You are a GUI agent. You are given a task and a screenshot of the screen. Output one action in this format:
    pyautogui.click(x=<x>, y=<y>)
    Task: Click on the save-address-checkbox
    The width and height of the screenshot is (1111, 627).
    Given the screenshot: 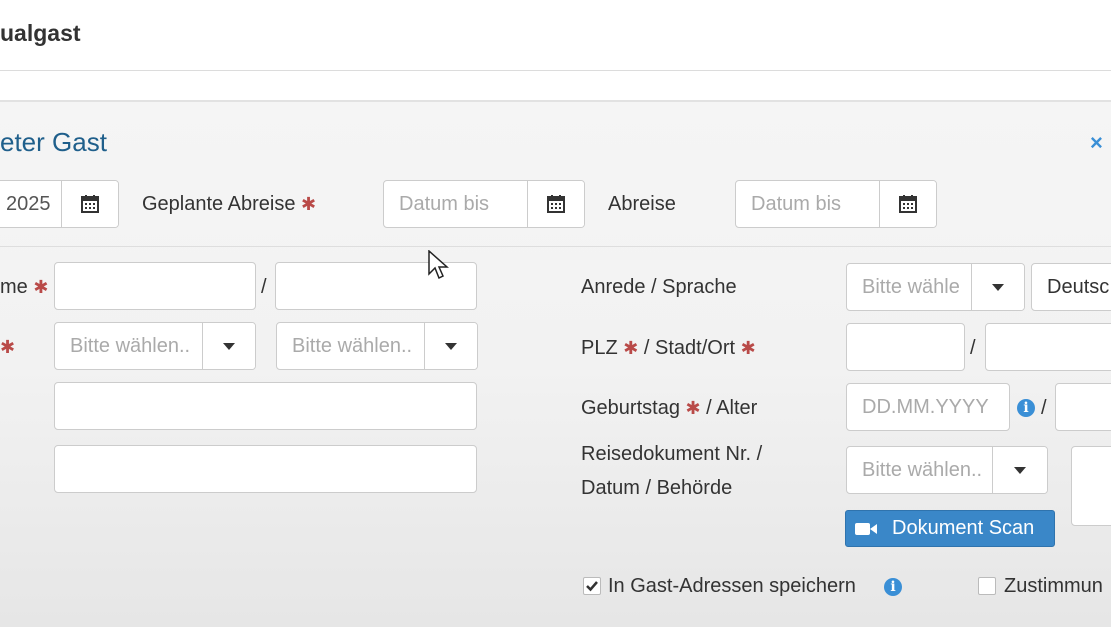 What is the action you would take?
    pyautogui.click(x=592, y=586)
    